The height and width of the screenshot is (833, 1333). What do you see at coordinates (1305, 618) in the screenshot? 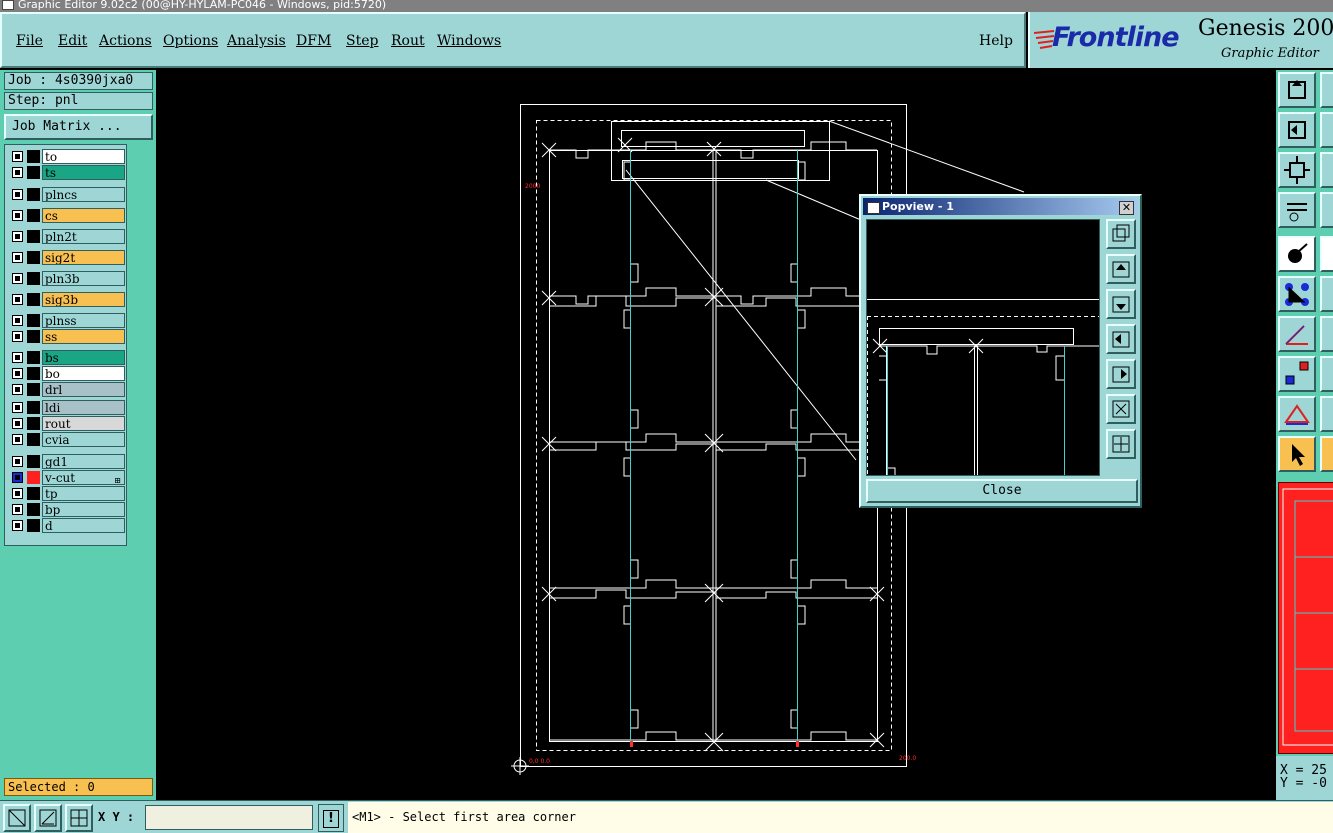
I see `overview-minimap` at bounding box center [1305, 618].